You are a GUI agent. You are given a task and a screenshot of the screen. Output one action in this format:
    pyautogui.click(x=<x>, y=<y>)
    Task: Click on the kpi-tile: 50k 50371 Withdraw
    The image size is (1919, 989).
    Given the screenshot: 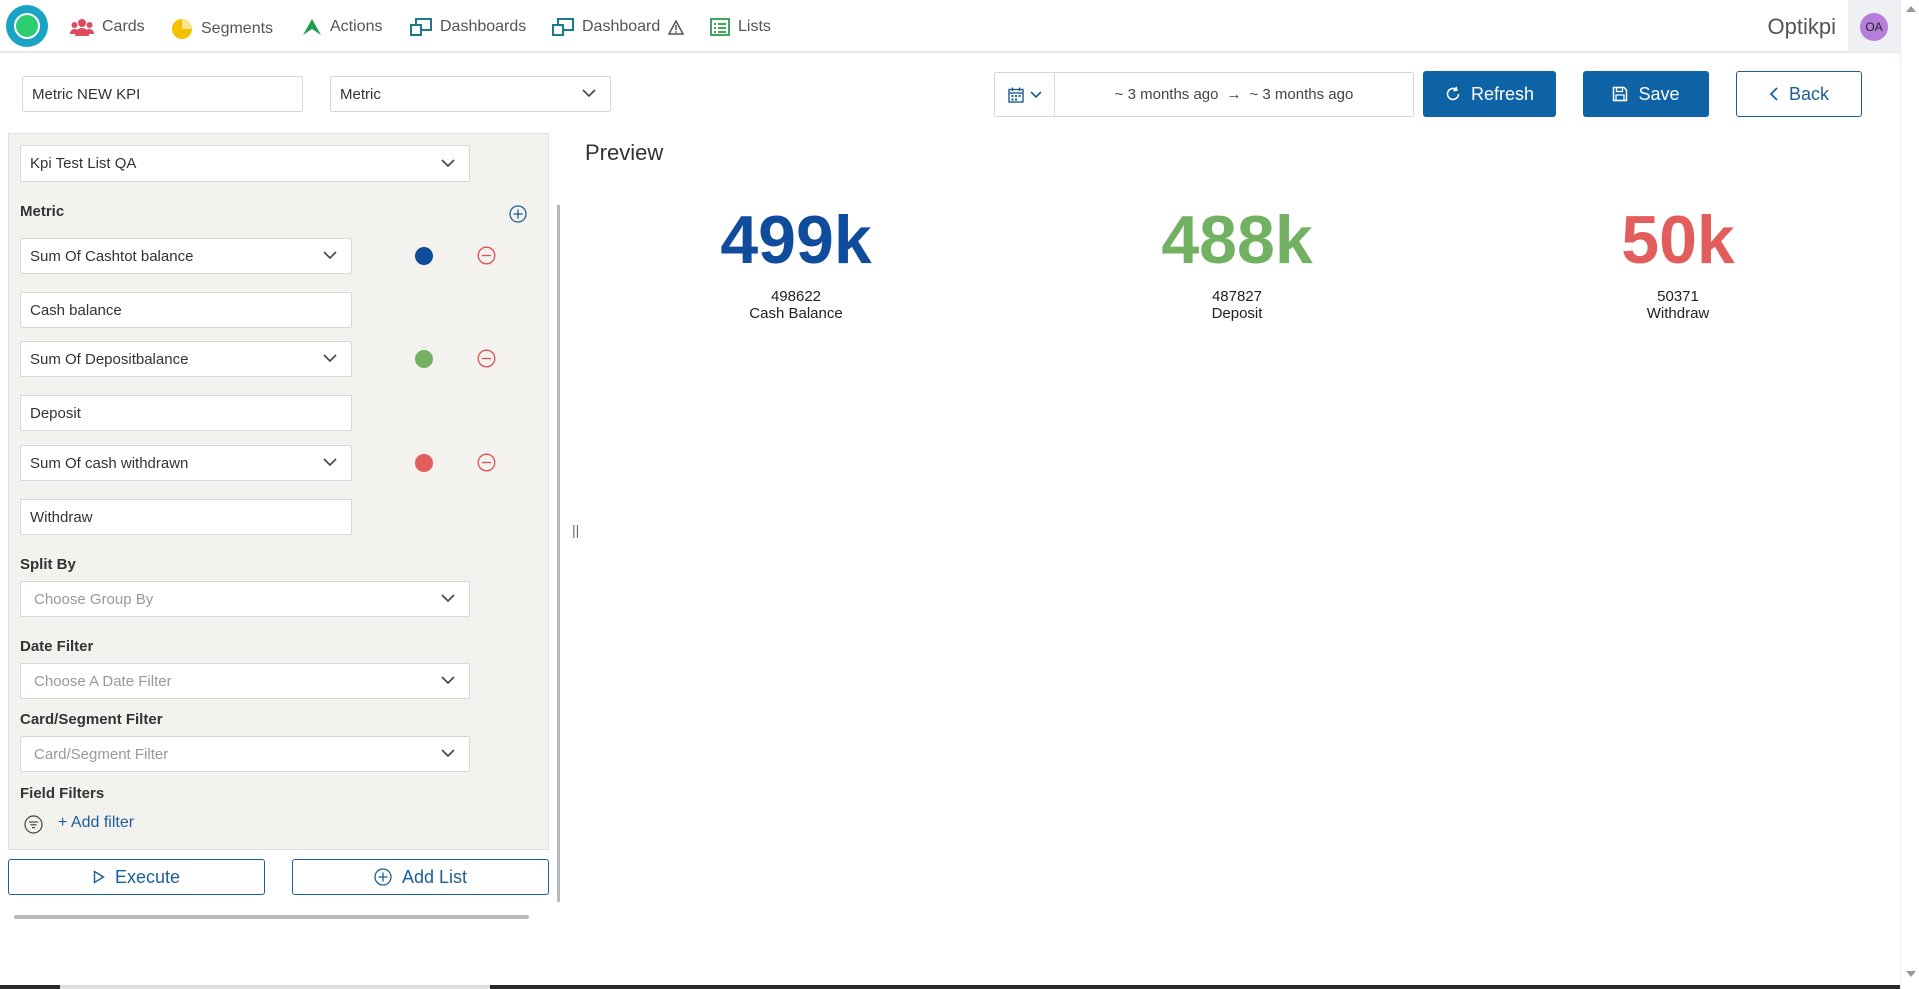 What is the action you would take?
    pyautogui.click(x=1678, y=261)
    